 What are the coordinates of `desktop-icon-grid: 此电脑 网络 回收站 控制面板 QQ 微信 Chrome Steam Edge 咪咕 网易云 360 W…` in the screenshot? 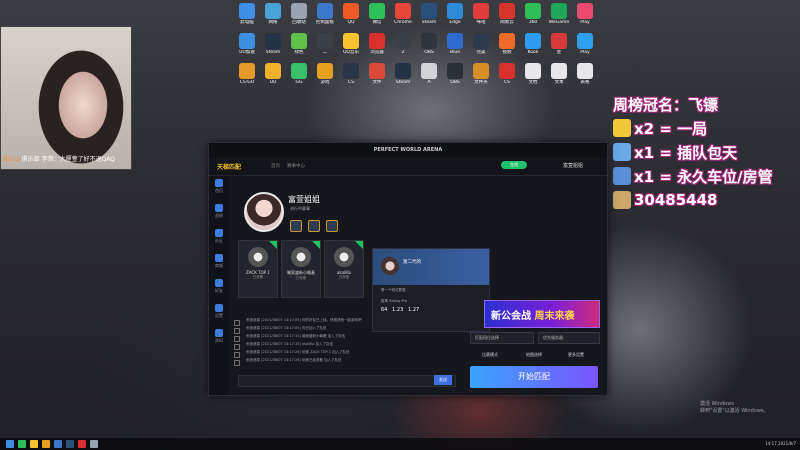 It's located at (417, 46).